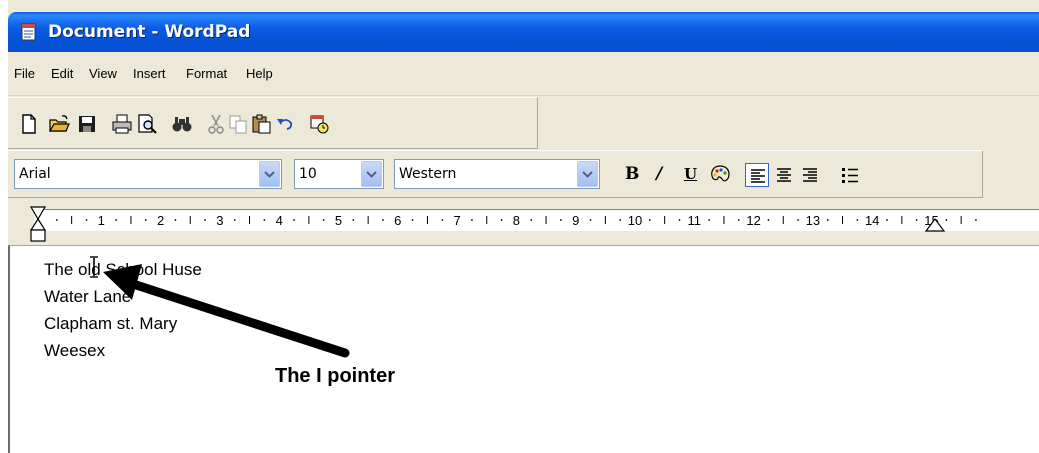 This screenshot has height=453, width=1039. I want to click on first-line-indent-marker, so click(38, 213).